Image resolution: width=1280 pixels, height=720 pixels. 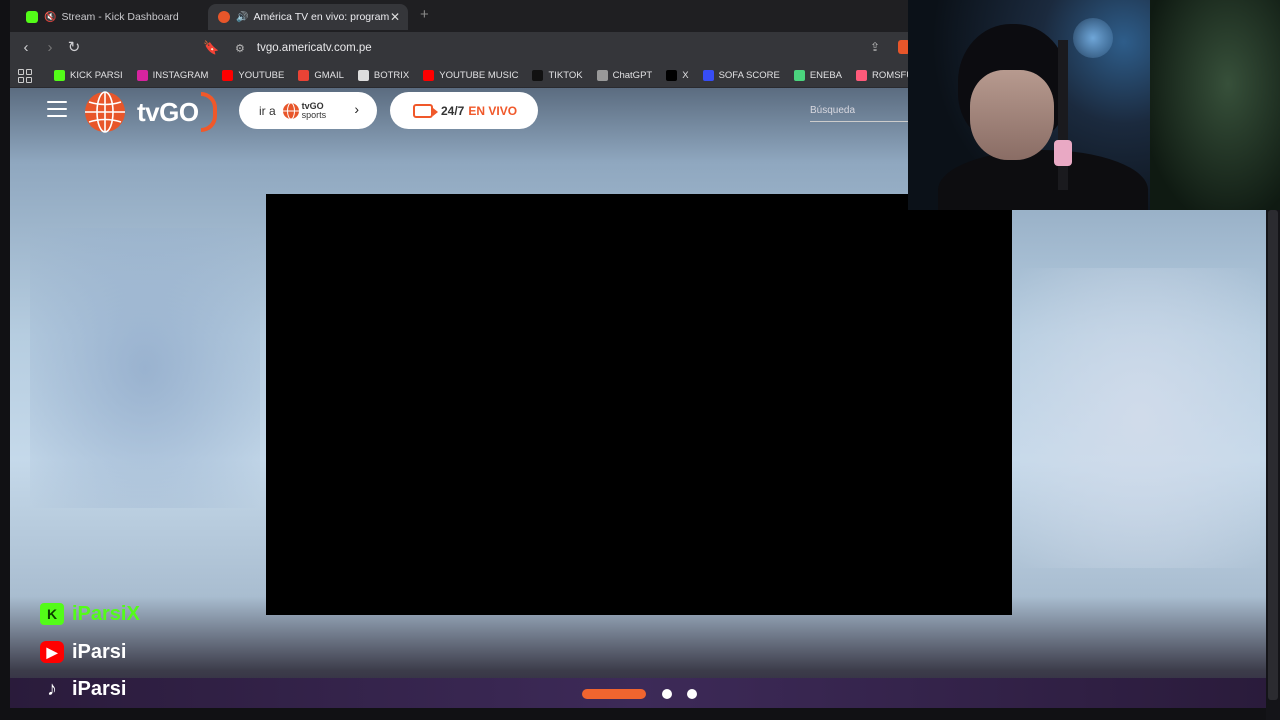 I want to click on kick-handle: K iParsiX, so click(x=90, y=614).